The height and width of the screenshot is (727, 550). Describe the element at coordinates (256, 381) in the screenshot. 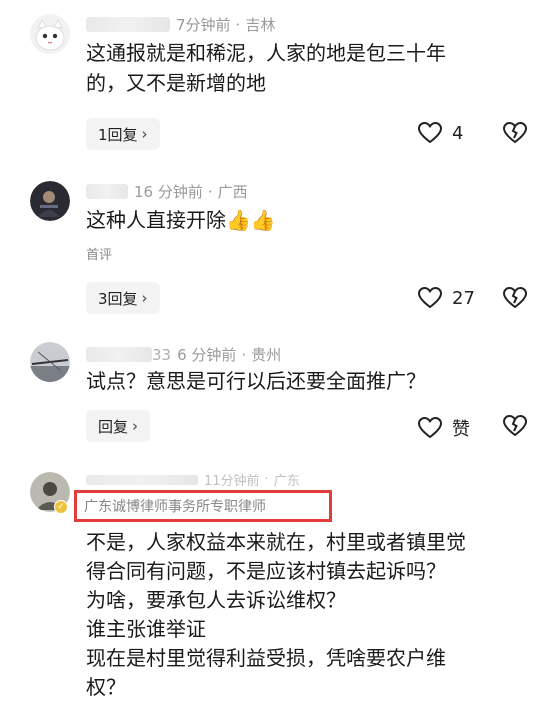

I see `comment-text: 试点？意思是可行以后还要全面推广？` at that location.